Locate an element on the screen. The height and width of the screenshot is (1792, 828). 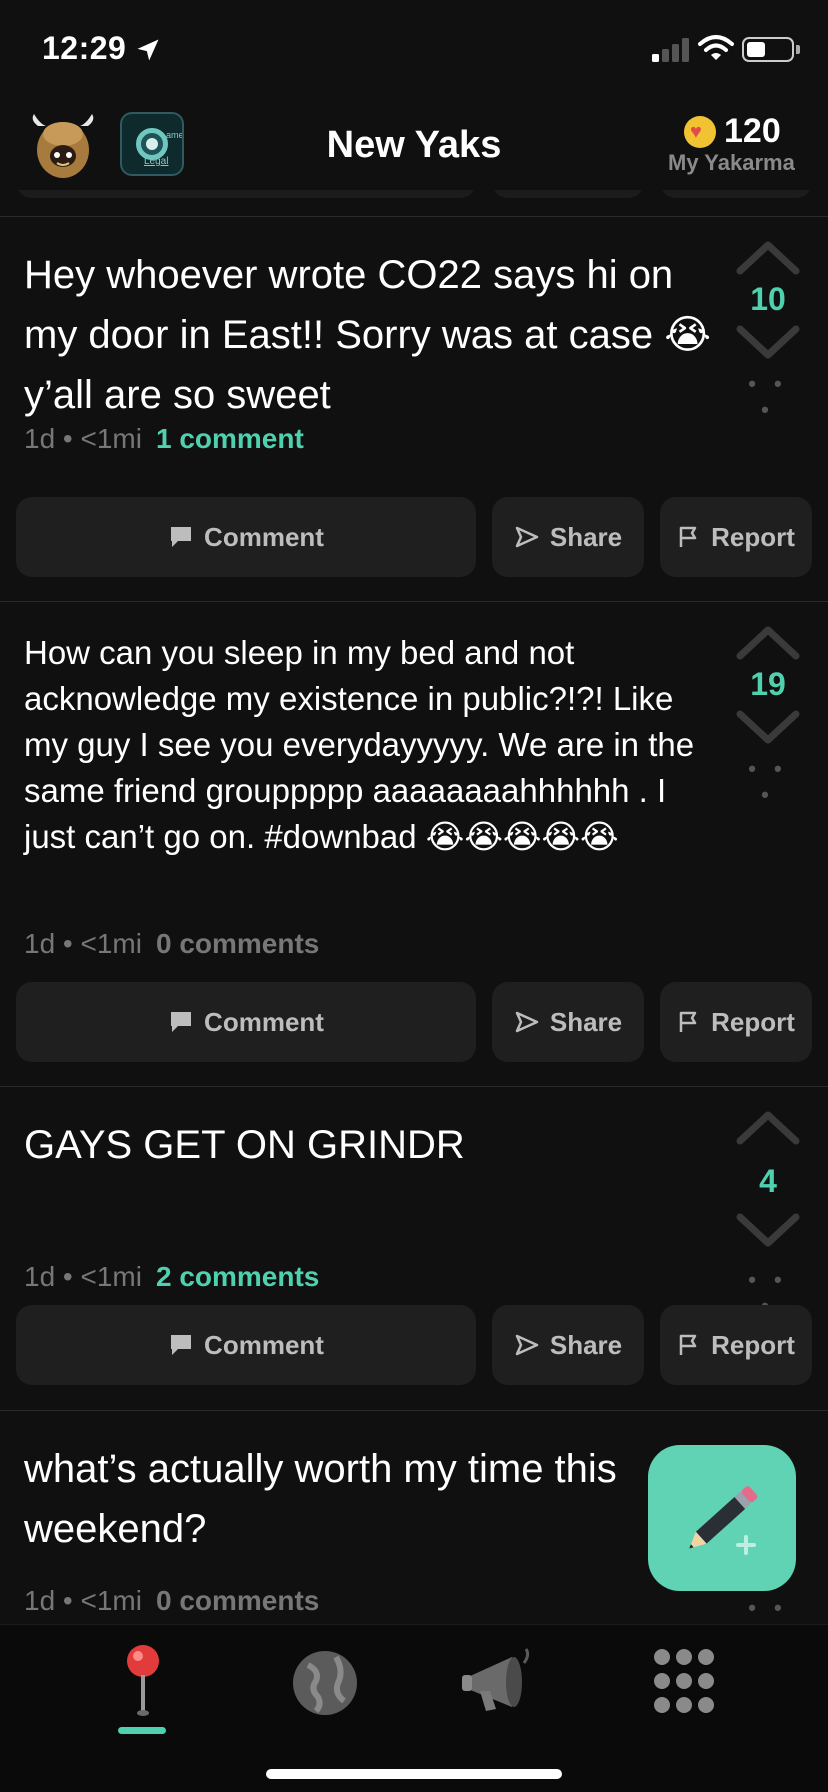
karma-heart-icon: ♥ is located at coordinates (700, 132).